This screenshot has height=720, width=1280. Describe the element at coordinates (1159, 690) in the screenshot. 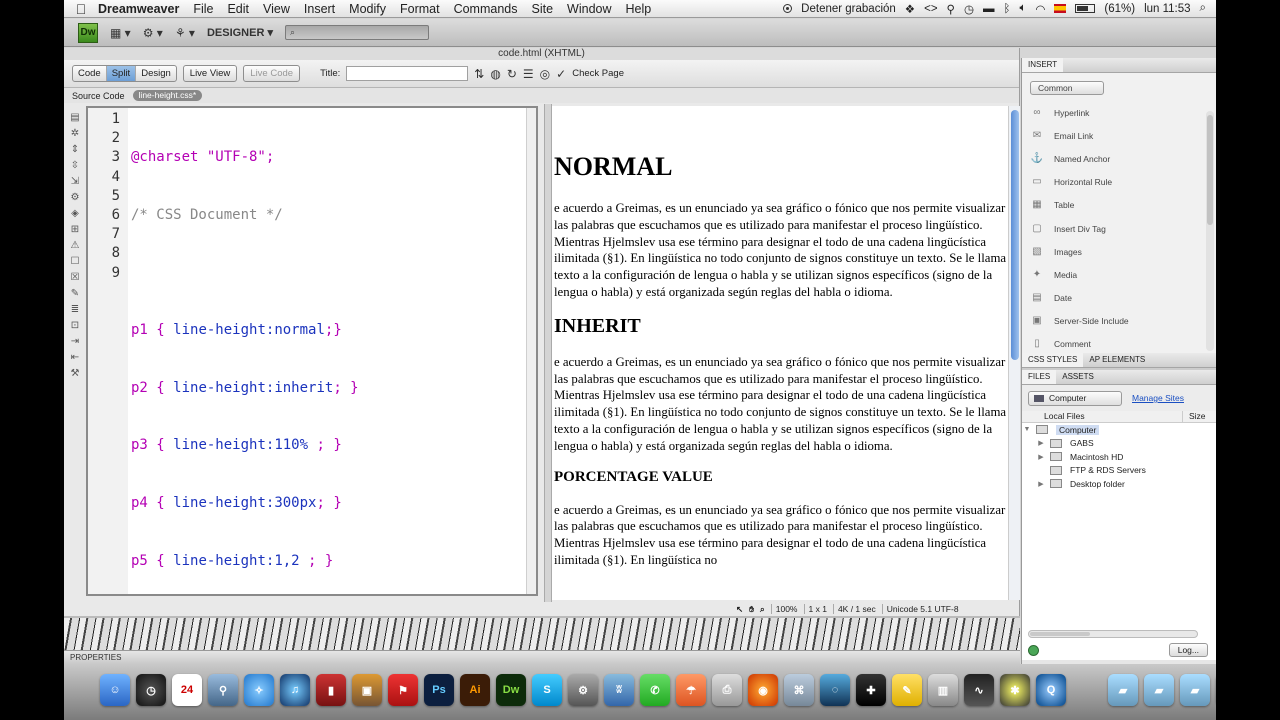

I see `documents-folder-icon: ▰` at that location.